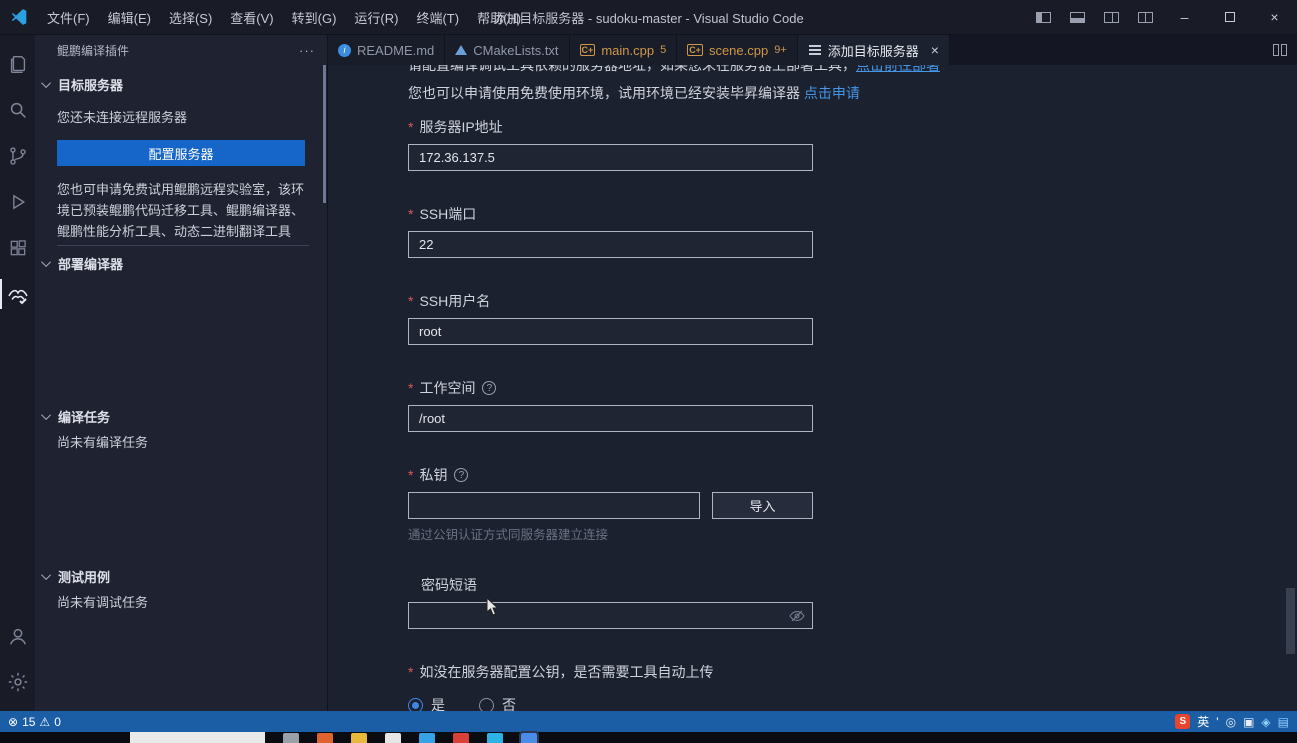  I want to click on ime-mode-indicator: 英, so click(1203, 721).